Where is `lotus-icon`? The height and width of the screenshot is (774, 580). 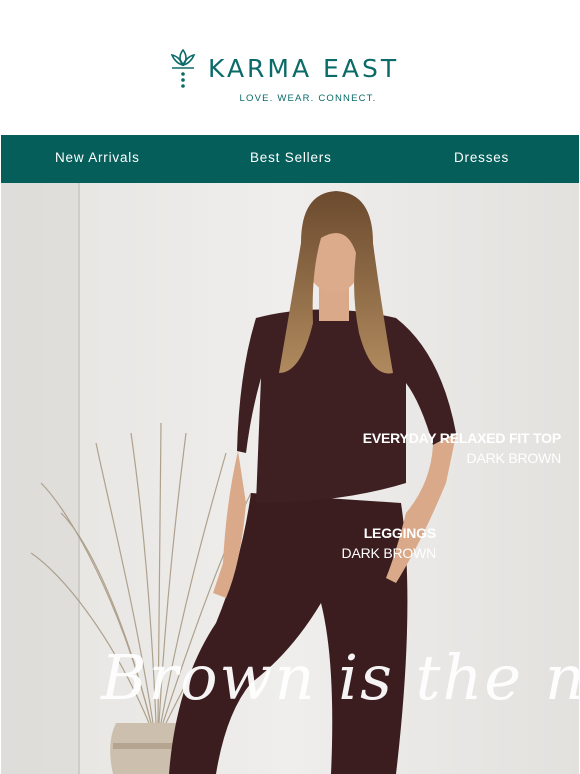 lotus-icon is located at coordinates (183, 68).